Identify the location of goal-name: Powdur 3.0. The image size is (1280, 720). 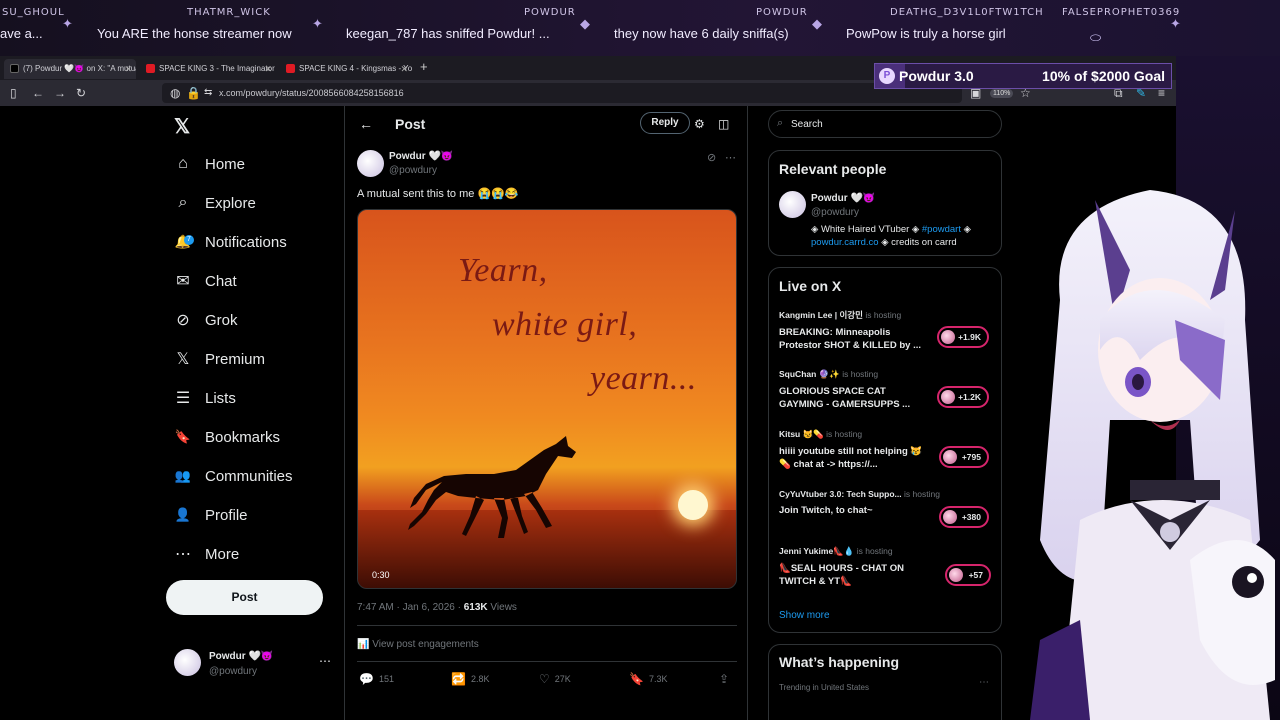
(936, 76).